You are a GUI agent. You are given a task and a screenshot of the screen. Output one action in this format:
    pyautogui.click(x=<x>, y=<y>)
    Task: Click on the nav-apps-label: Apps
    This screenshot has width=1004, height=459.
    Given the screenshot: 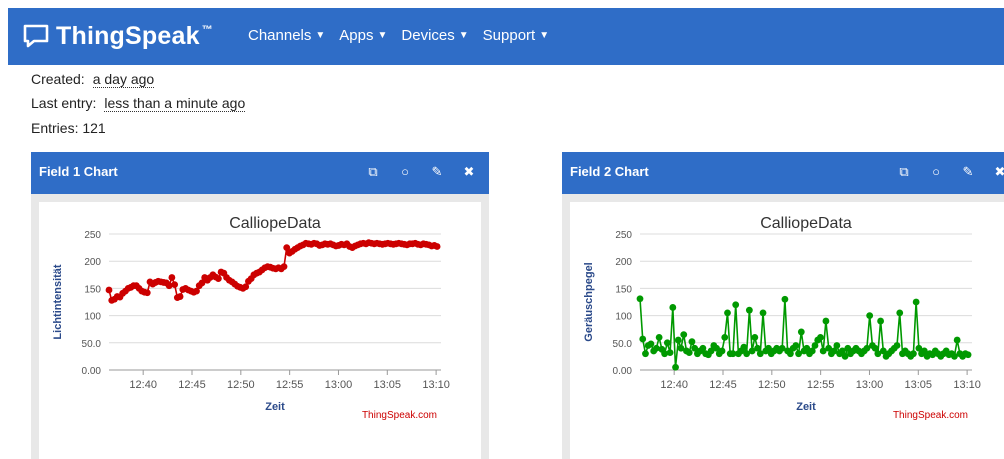 What is the action you would take?
    pyautogui.click(x=356, y=35)
    